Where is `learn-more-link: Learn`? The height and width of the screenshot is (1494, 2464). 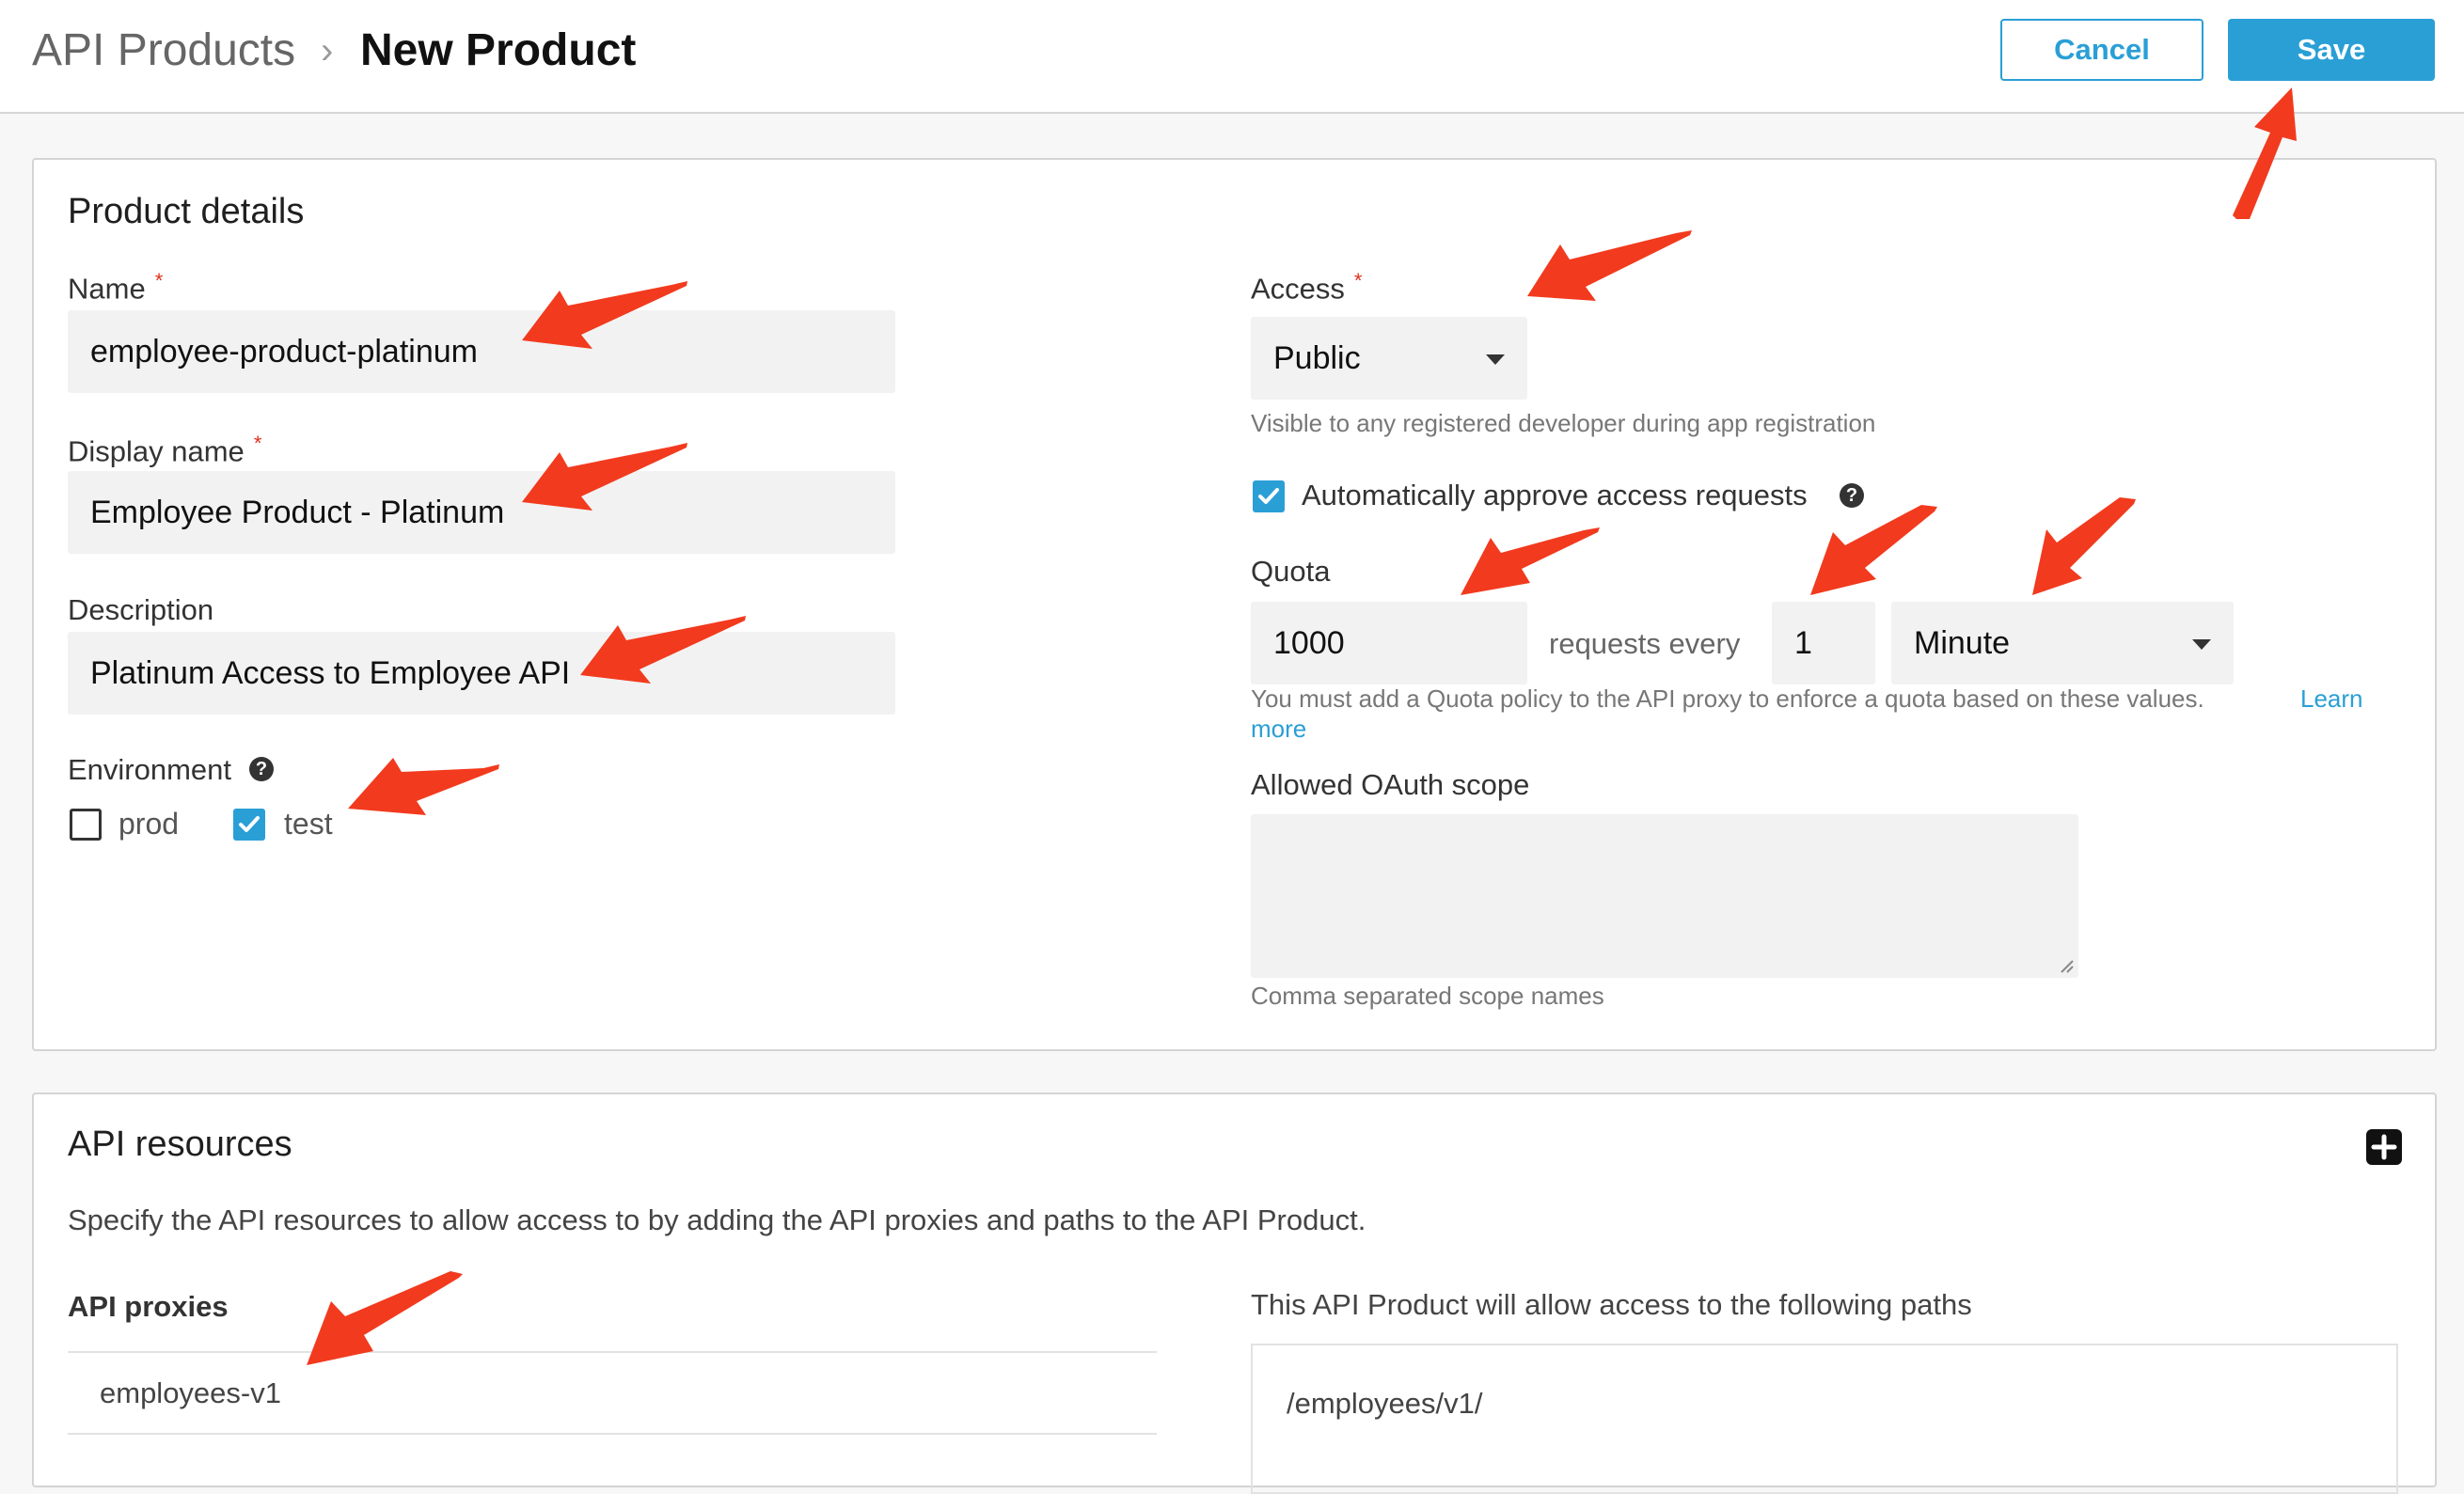 learn-more-link: Learn is located at coordinates (2331, 699).